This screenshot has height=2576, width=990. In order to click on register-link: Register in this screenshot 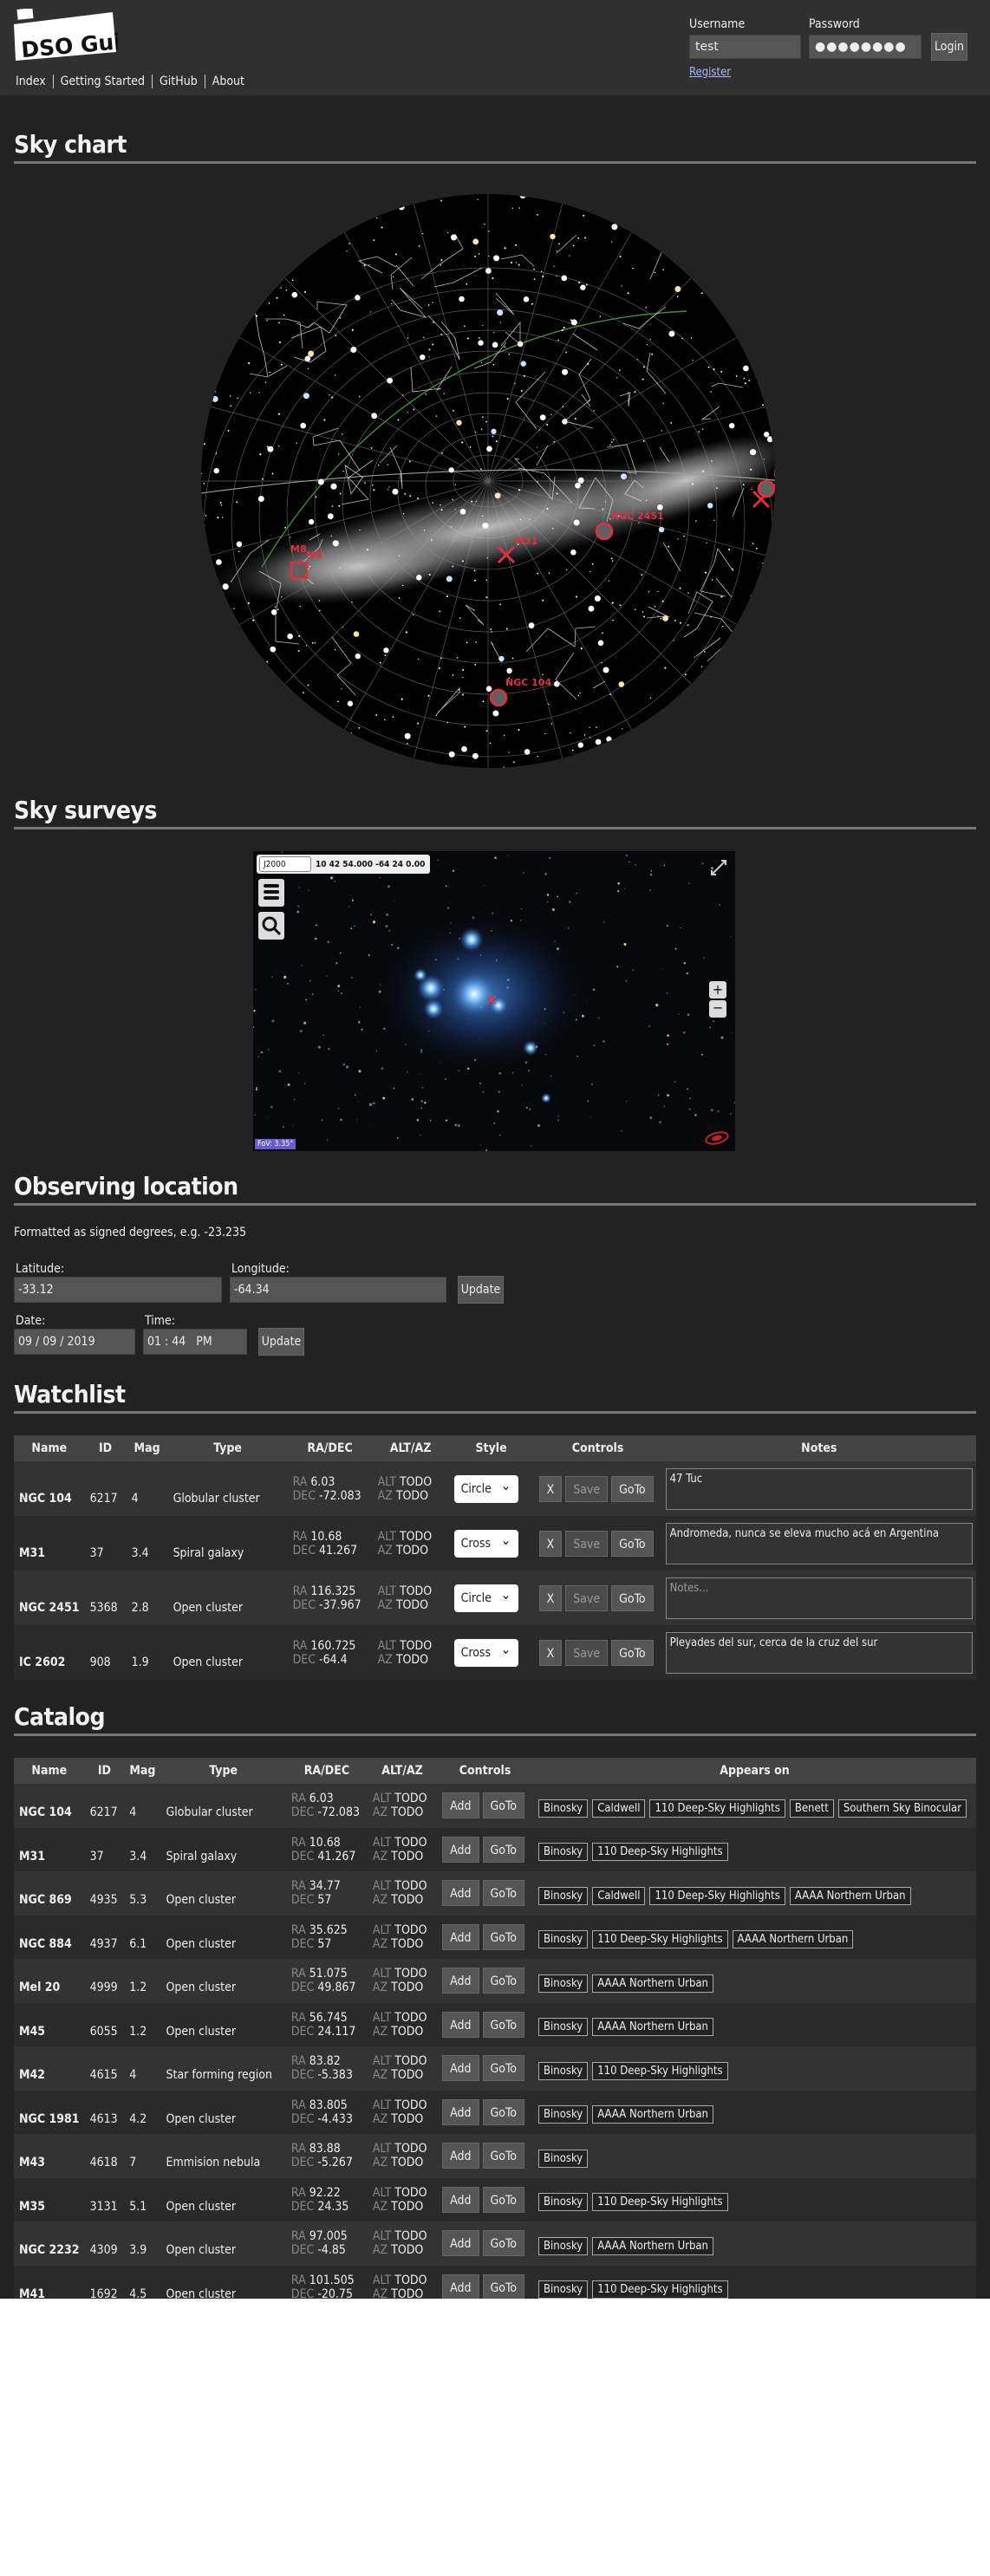, I will do `click(710, 72)`.